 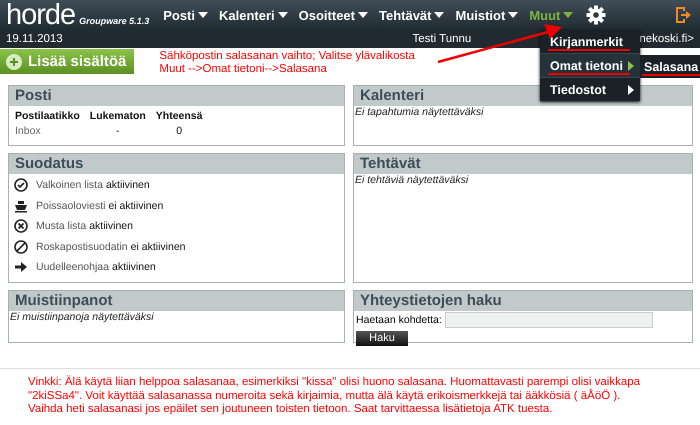 What do you see at coordinates (179, 116) in the screenshot?
I see `column-header: Yhteensä` at bounding box center [179, 116].